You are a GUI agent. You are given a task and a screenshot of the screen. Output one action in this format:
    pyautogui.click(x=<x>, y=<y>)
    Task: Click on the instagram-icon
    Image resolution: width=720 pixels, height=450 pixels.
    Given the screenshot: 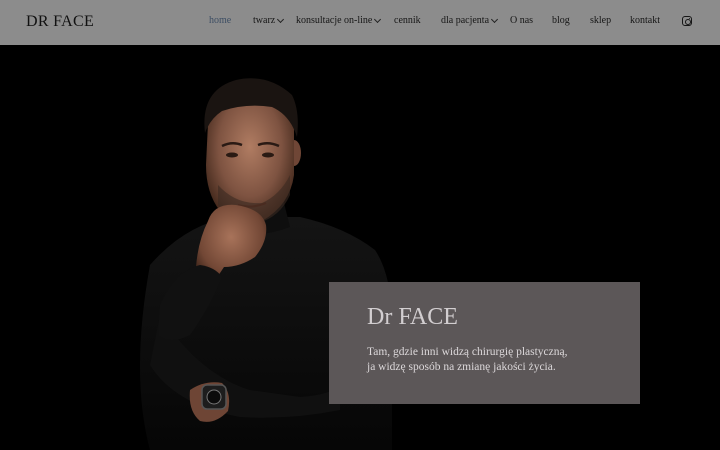 What is the action you would take?
    pyautogui.click(x=687, y=21)
    